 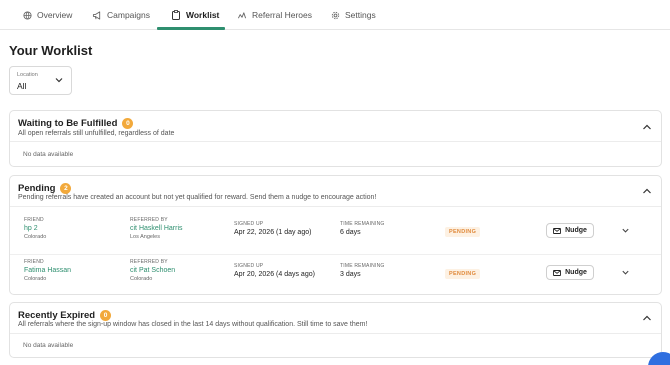 I want to click on section-title: Recently Expired, so click(x=57, y=315).